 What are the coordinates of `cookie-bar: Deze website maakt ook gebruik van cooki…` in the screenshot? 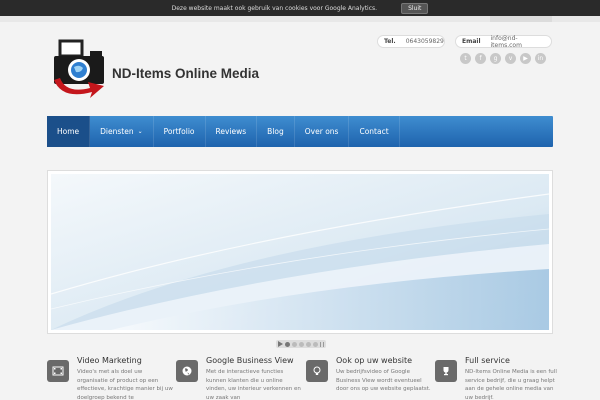 It's located at (300, 8).